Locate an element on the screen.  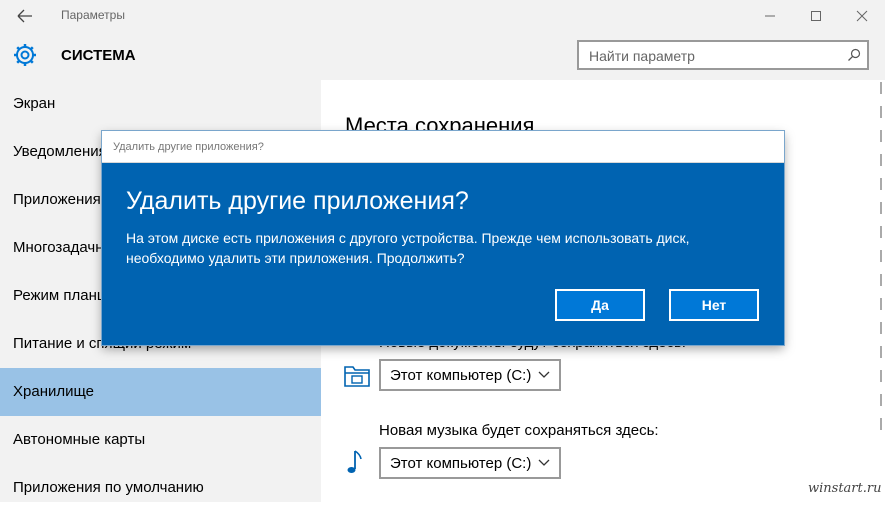
scrollbar is located at coordinates (881, 260).